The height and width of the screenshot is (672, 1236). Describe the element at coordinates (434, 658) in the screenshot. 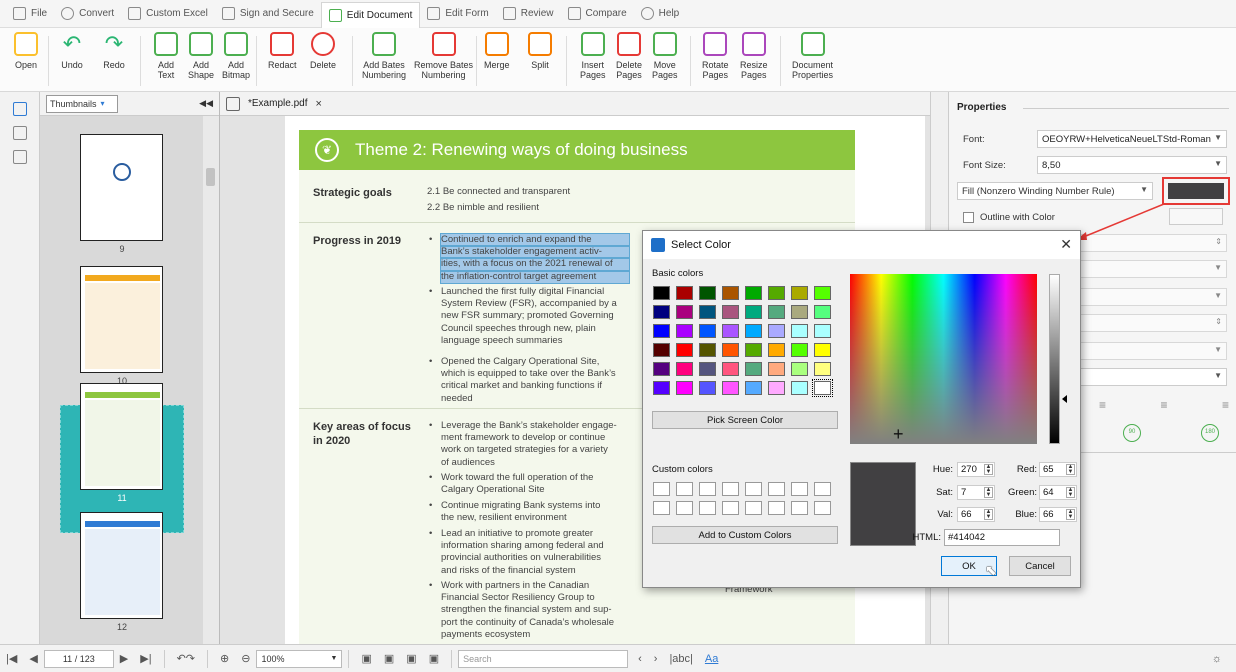

I see `view-facing-continuous-icon: ▣` at that location.